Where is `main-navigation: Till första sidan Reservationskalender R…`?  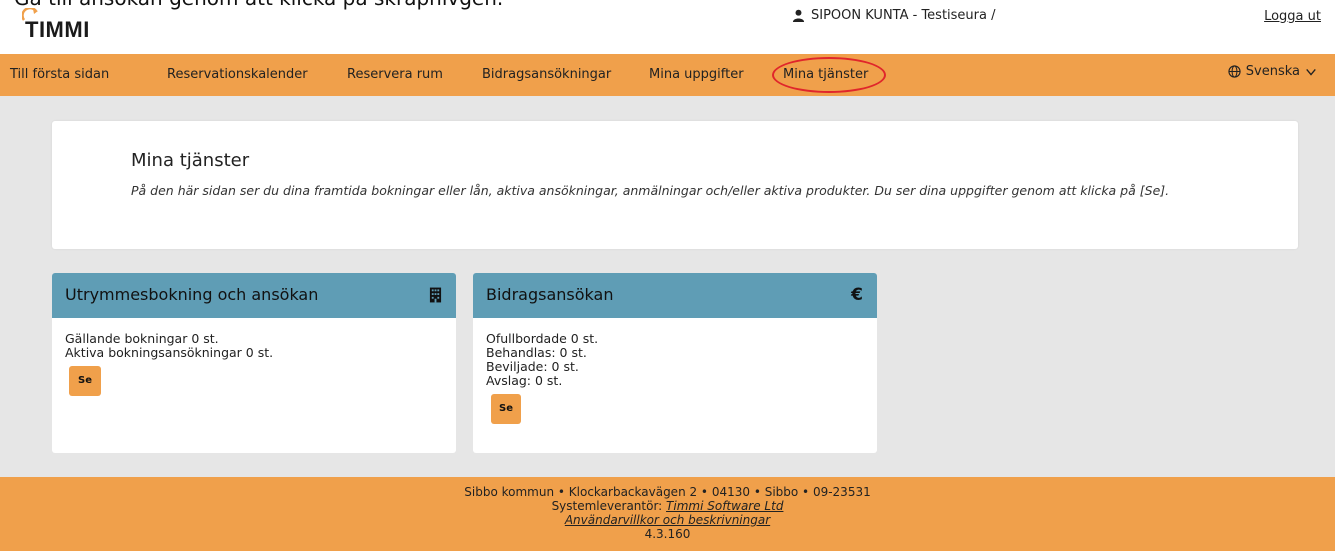 main-navigation: Till första sidan Reservationskalender R… is located at coordinates (667, 75).